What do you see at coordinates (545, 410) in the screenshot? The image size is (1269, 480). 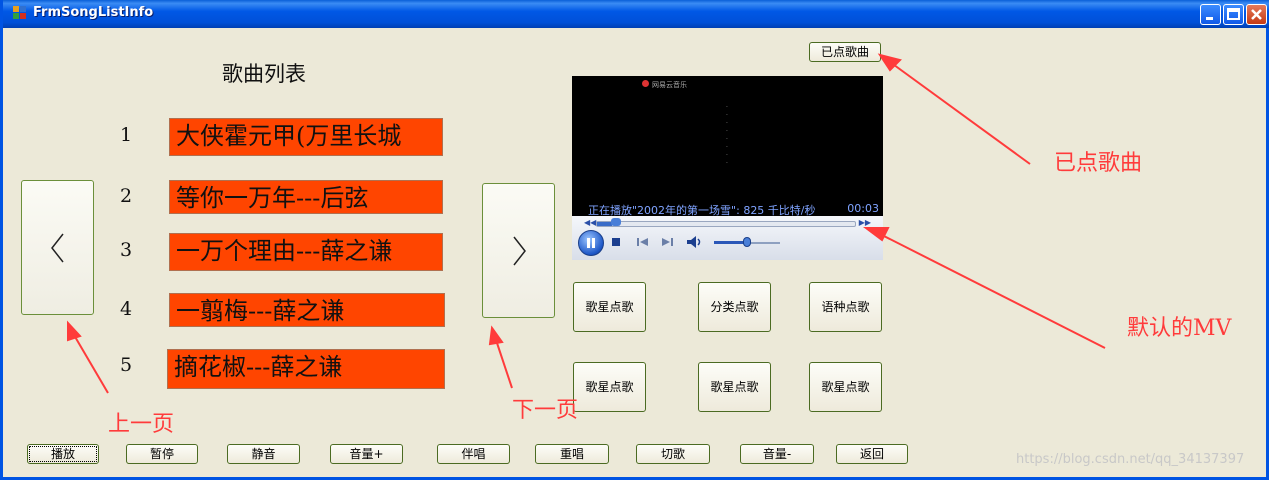 I see `annotation-next-page: 下一页` at bounding box center [545, 410].